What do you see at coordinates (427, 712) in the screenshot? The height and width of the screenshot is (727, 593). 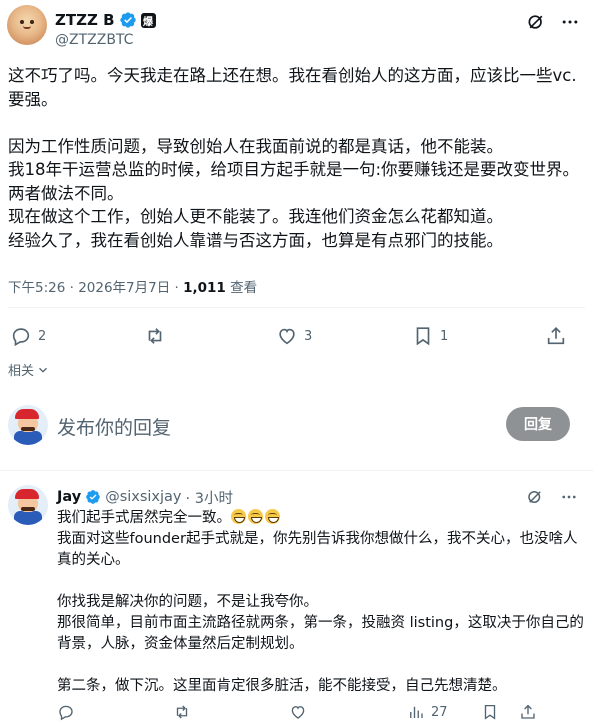 I see `views-button: 27` at bounding box center [427, 712].